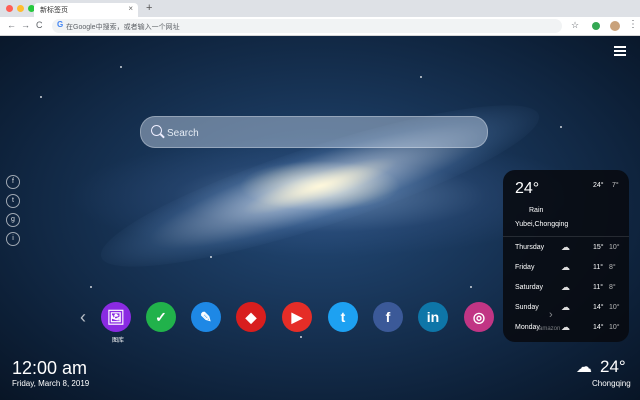  Describe the element at coordinates (529, 287) in the screenshot. I see `forecast-day: Saturday` at that location.